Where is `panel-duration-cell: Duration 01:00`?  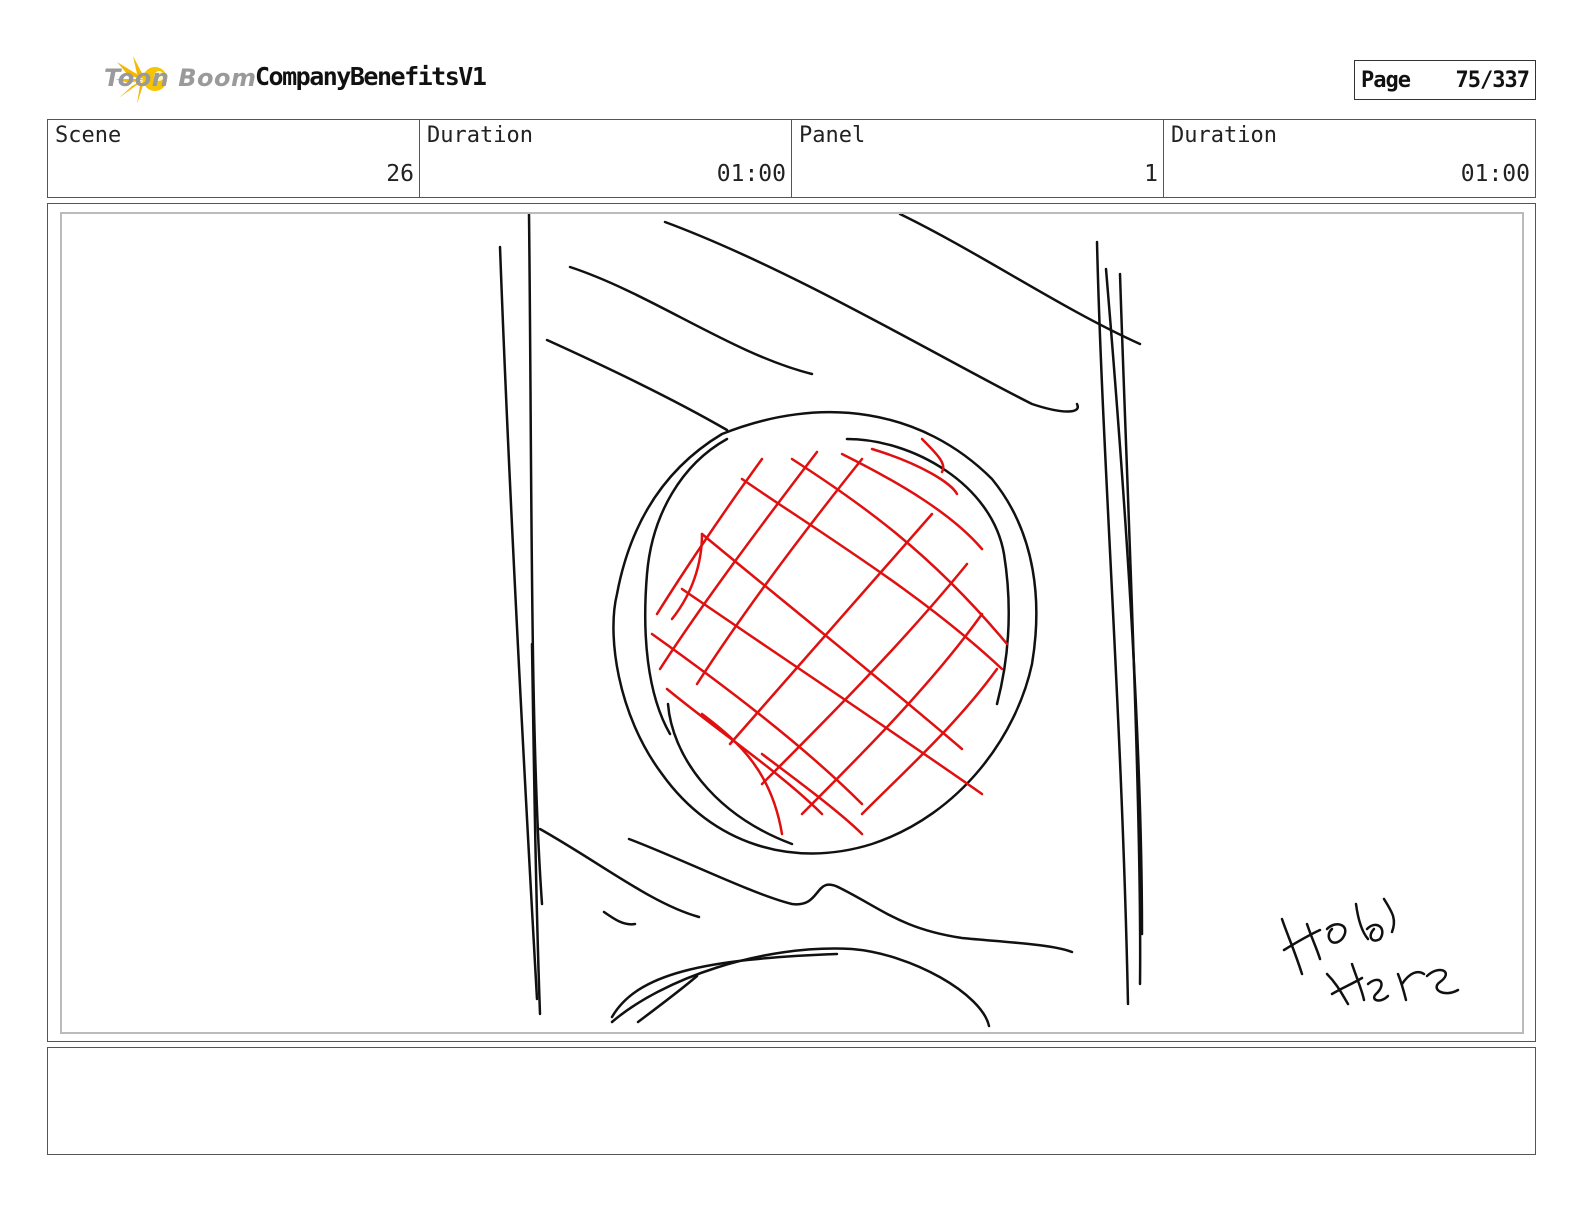
panel-duration-cell: Duration 01:00 is located at coordinates (1349, 158).